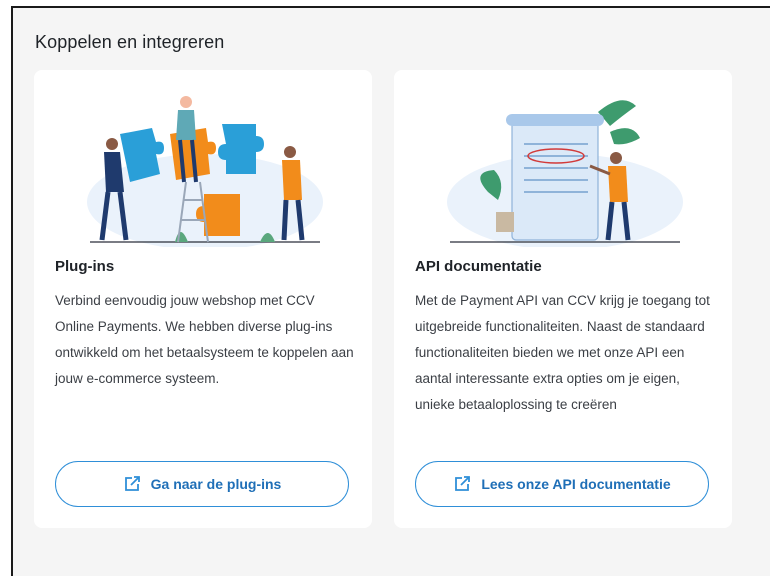 This screenshot has height=576, width=770. Describe the element at coordinates (216, 484) in the screenshot. I see `go-to-plugins-label: Ga naar de plug-ins` at that location.